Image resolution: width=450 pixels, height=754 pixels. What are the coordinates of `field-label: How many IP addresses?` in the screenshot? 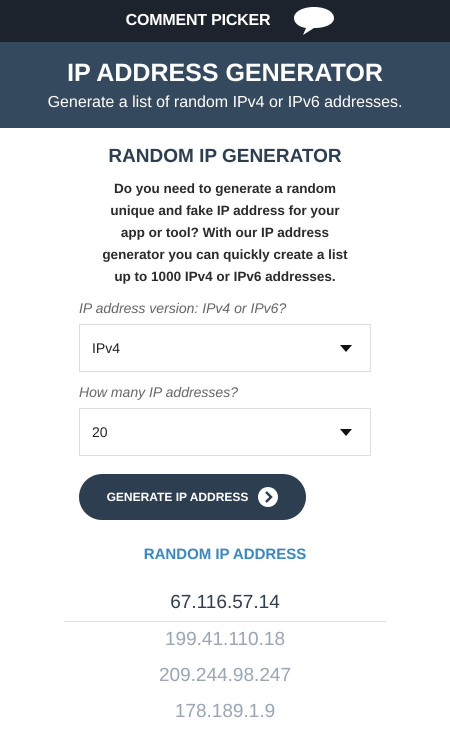 It's located at (159, 392).